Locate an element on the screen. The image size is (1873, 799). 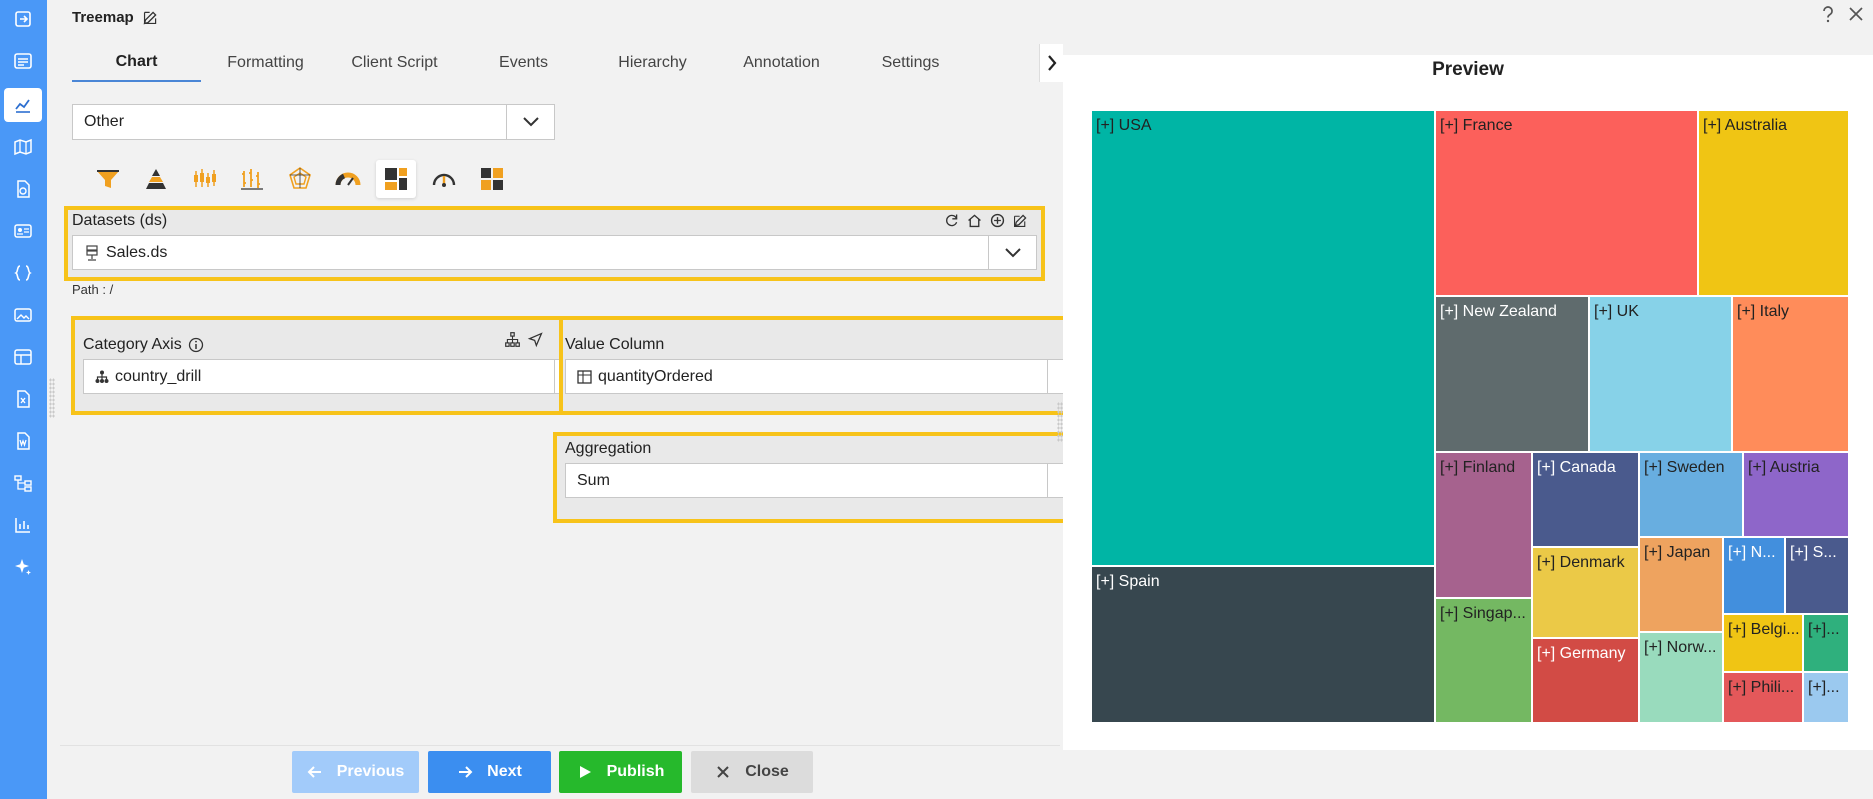
tab-annotation: Annotation is located at coordinates (781, 63).